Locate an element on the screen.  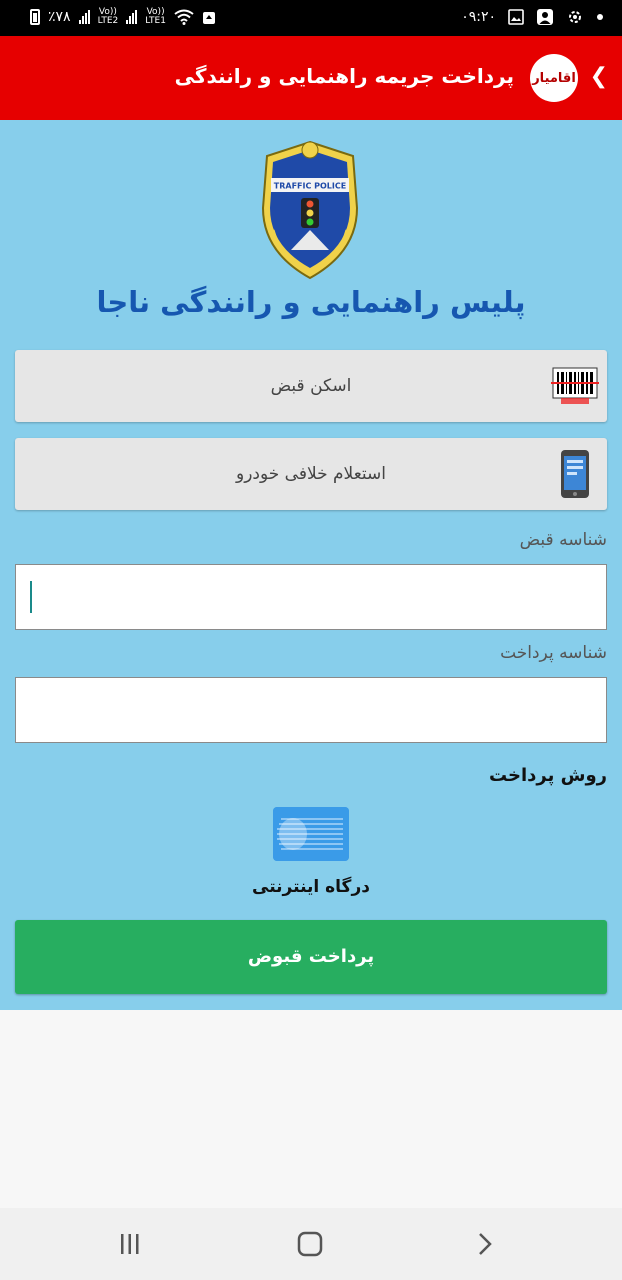
app-logo: اقامیار is located at coordinates (554, 78).